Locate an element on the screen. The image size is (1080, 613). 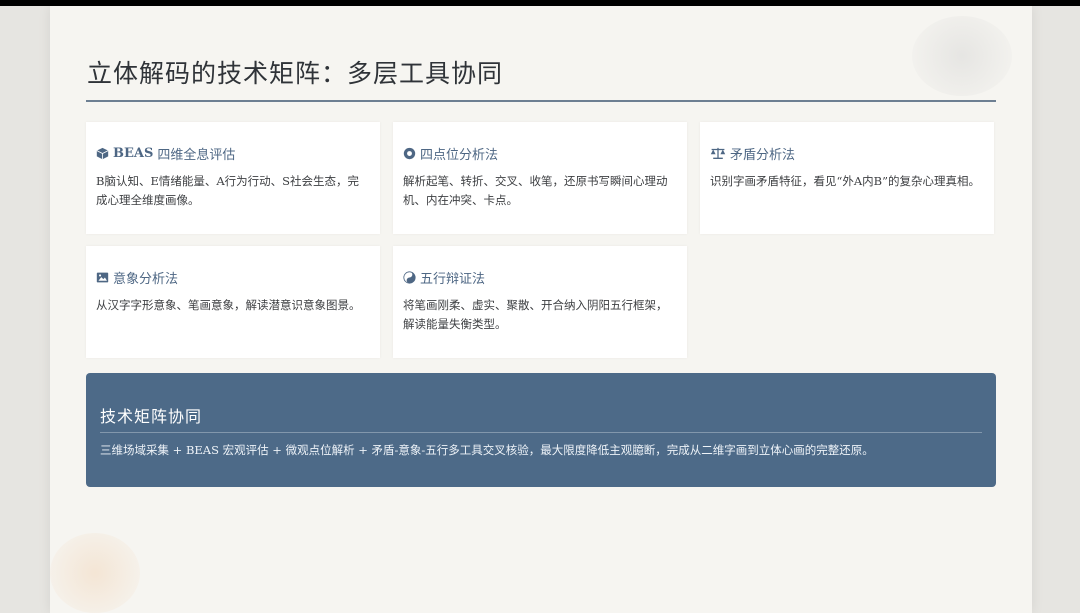
card-title: 五行辩证法 is located at coordinates (453, 279).